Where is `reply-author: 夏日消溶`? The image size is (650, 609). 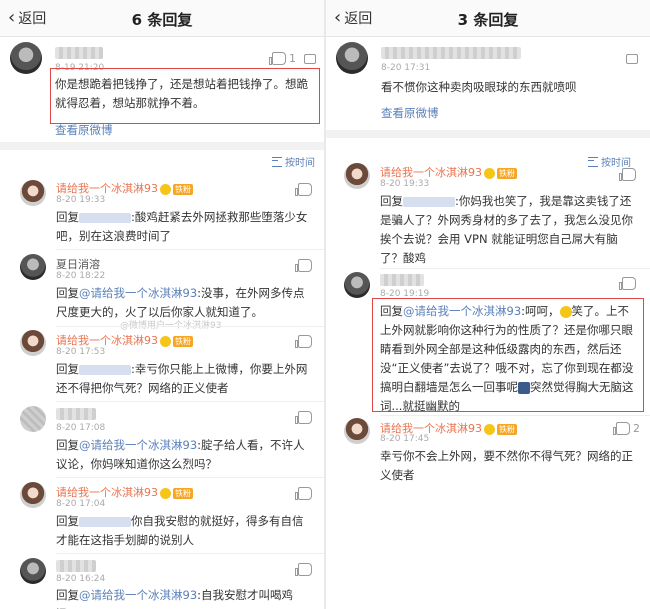
reply-author: 夏日消溶 is located at coordinates (78, 264).